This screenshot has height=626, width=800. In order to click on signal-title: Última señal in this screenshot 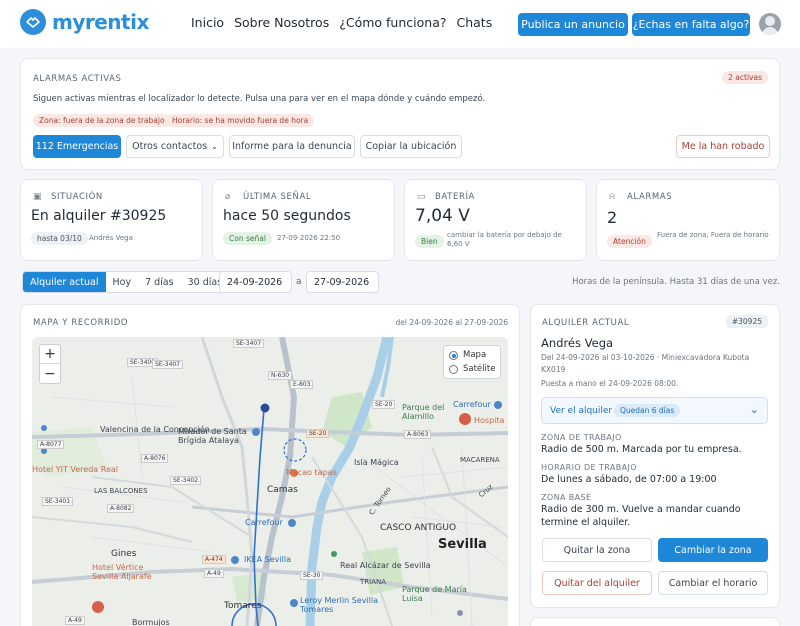, I will do `click(277, 197)`.